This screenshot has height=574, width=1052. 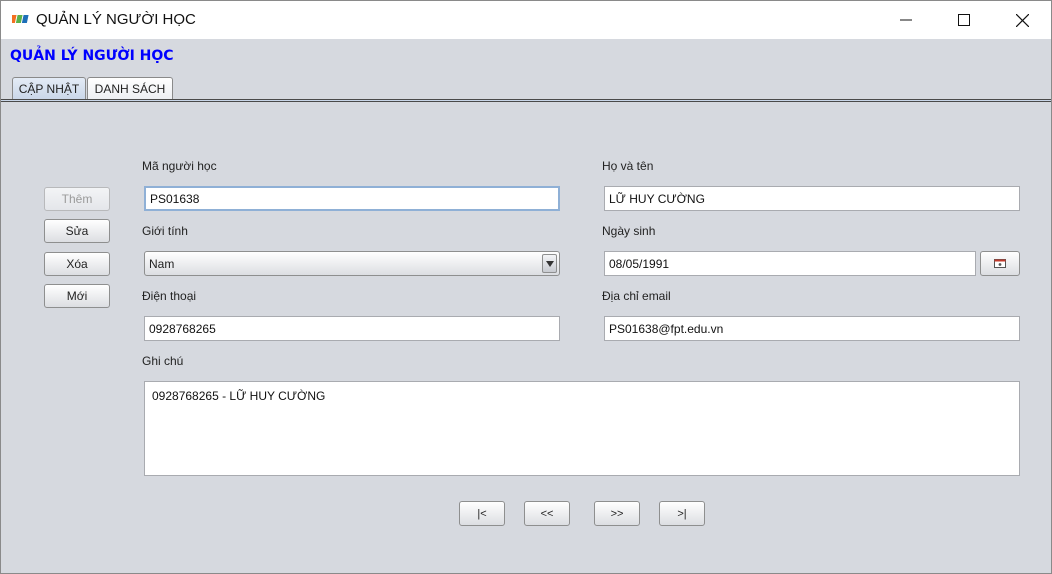 What do you see at coordinates (636, 296) in the screenshot?
I see `email-label: Địa chỉ email` at bounding box center [636, 296].